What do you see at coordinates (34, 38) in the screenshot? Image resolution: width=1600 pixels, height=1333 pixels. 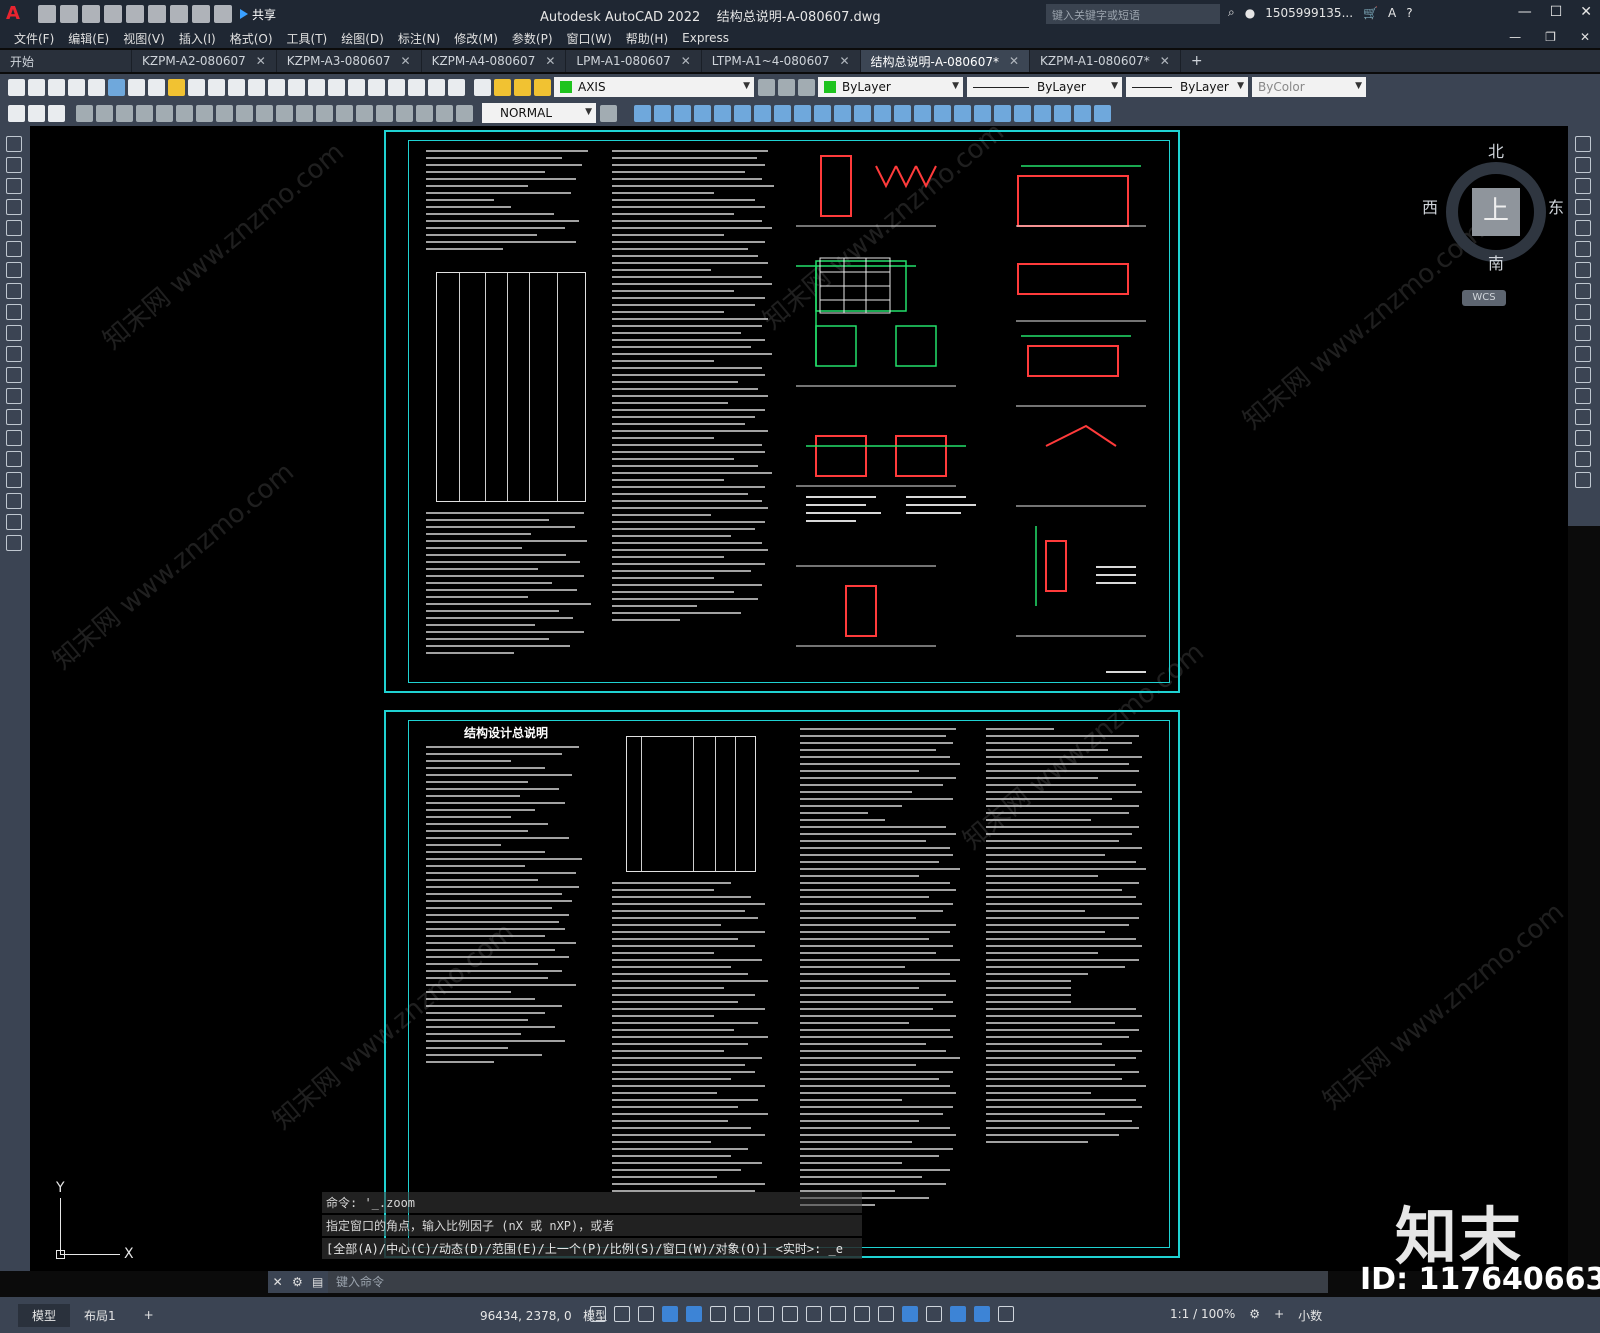 I see `menu-file: 文件(F)` at bounding box center [34, 38].